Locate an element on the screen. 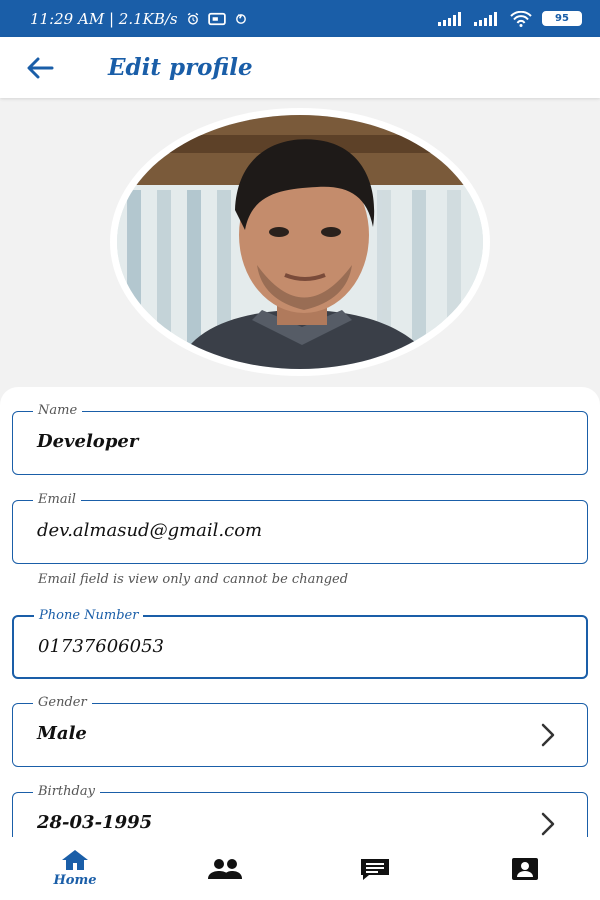 The width and height of the screenshot is (600, 900). nav-home-label: Home is located at coordinates (75, 880).